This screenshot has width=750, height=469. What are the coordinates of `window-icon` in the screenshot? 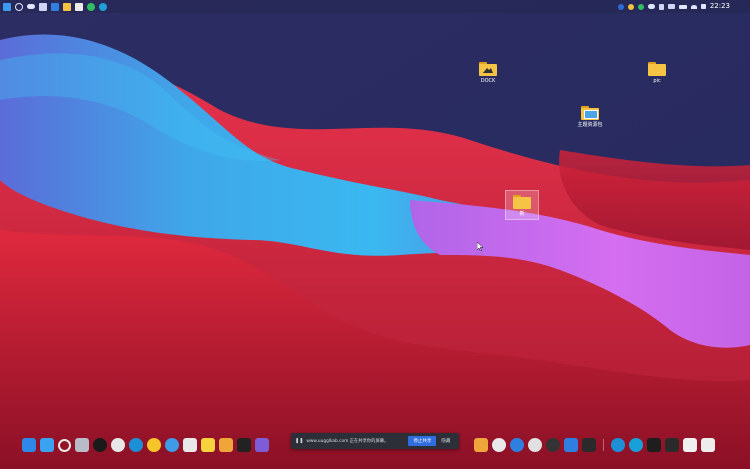 It's located at (43, 6).